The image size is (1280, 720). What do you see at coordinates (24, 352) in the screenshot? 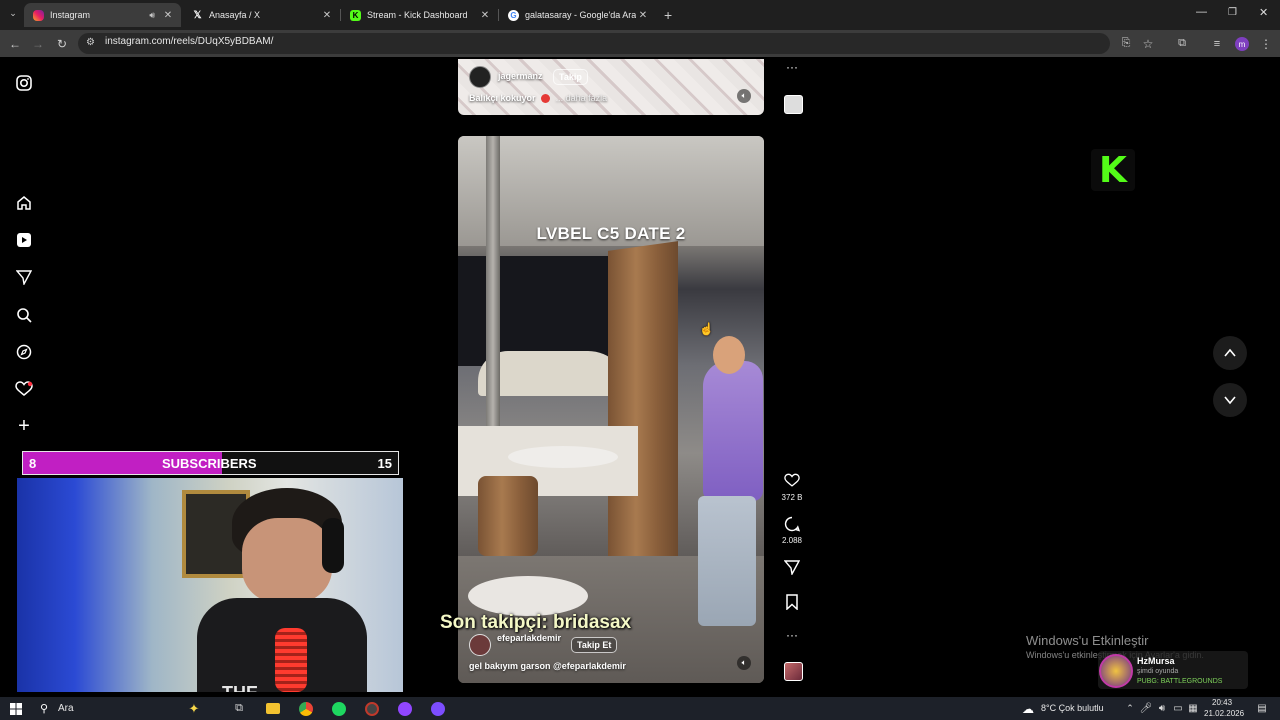
I see `explore-icon` at bounding box center [24, 352].